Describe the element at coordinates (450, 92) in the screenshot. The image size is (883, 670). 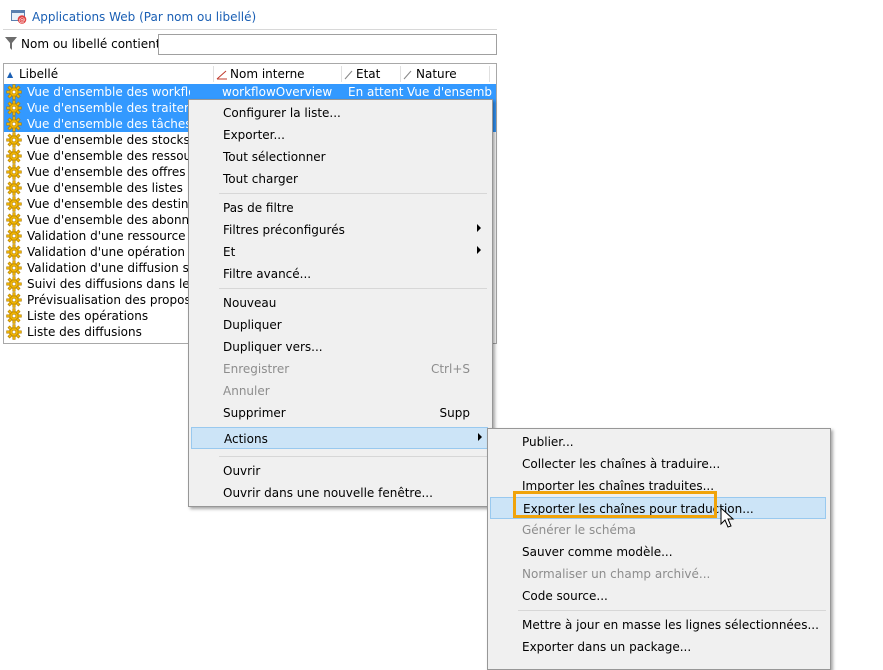
I see `row-nature: Vue d'ensemble` at that location.